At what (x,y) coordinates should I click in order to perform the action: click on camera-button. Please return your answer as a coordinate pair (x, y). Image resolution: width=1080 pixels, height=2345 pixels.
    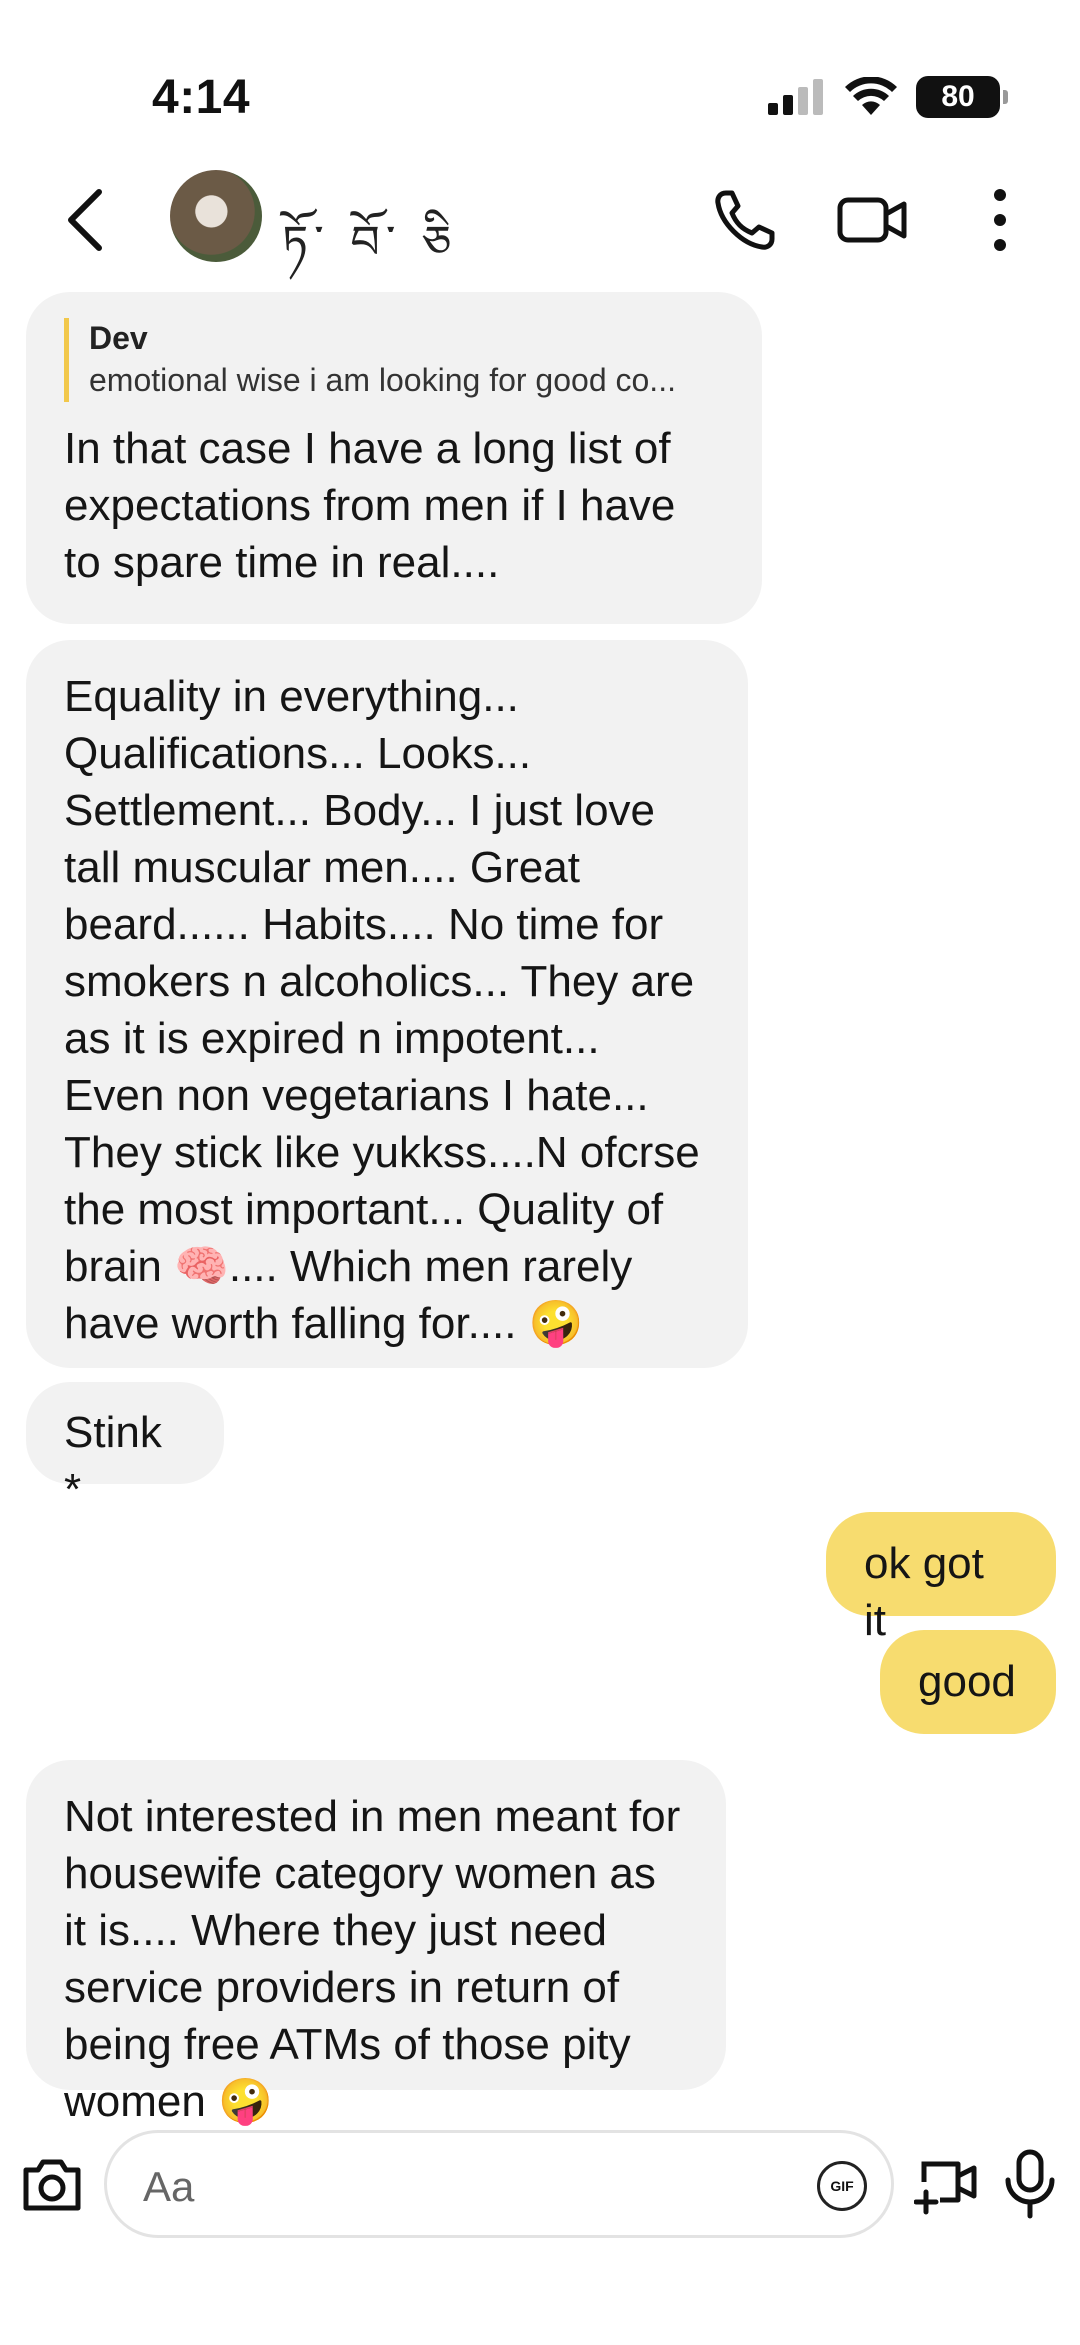
    Looking at the image, I should click on (52, 2184).